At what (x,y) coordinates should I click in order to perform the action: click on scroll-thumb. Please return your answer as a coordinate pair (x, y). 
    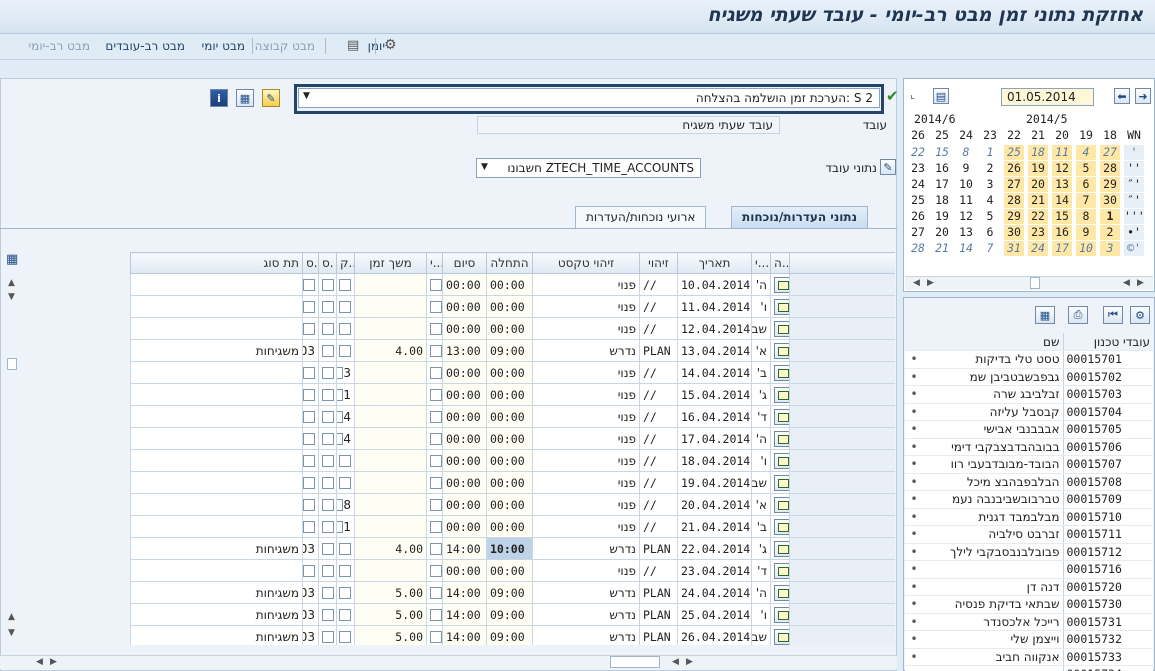
    Looking at the image, I should click on (12, 364).